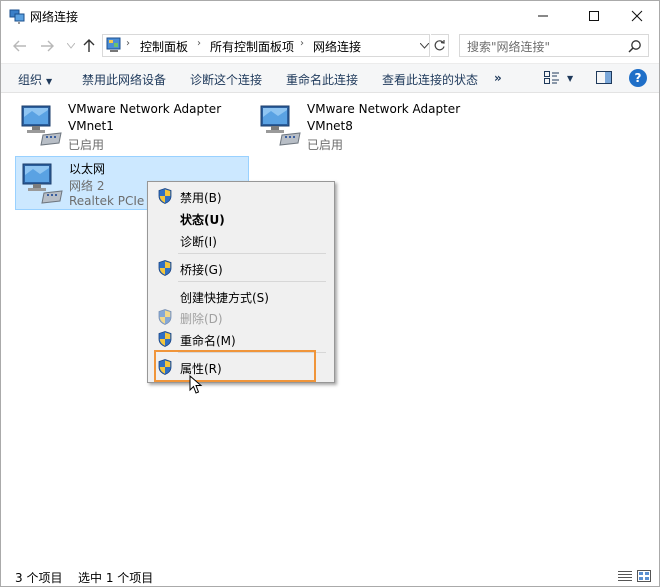  What do you see at coordinates (252, 46) in the screenshot?
I see `breadcrumb-all-items: 所有控制面板项` at bounding box center [252, 46].